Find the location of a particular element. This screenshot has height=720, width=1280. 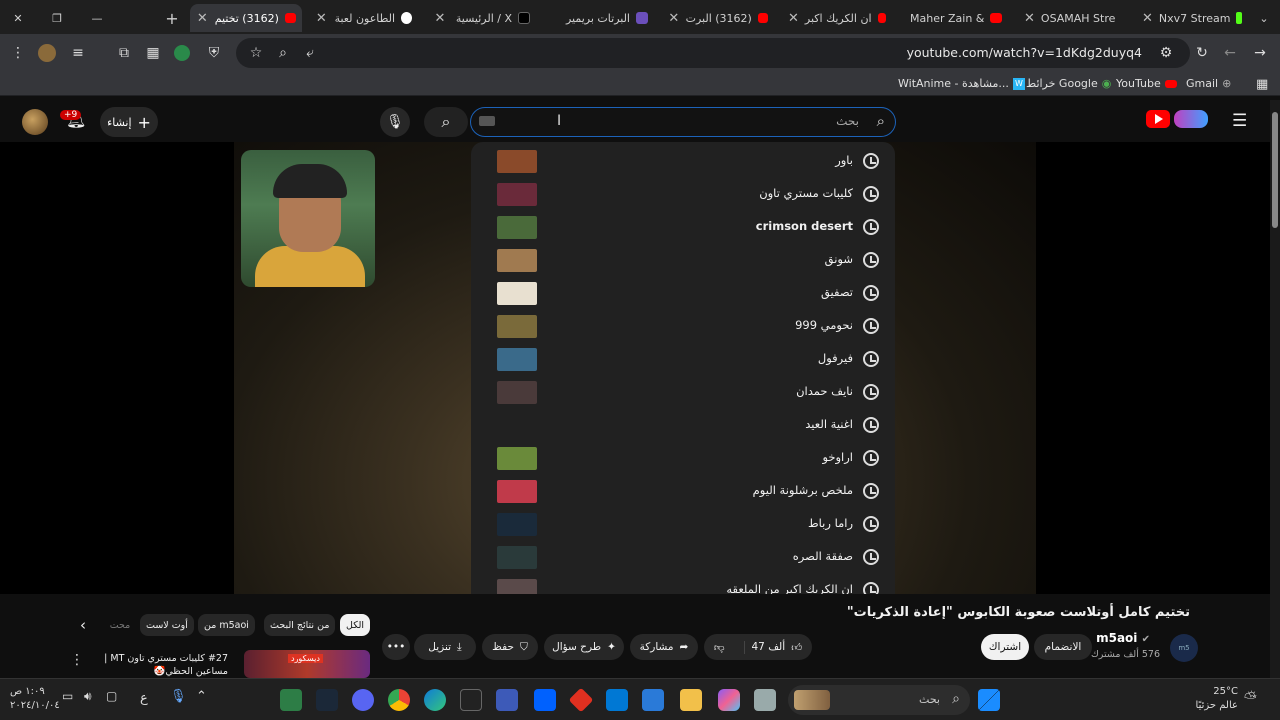

recommended-title: #27 كليبات مستري تاون MT | مساعين الحظي🤡 is located at coordinates (158, 665).